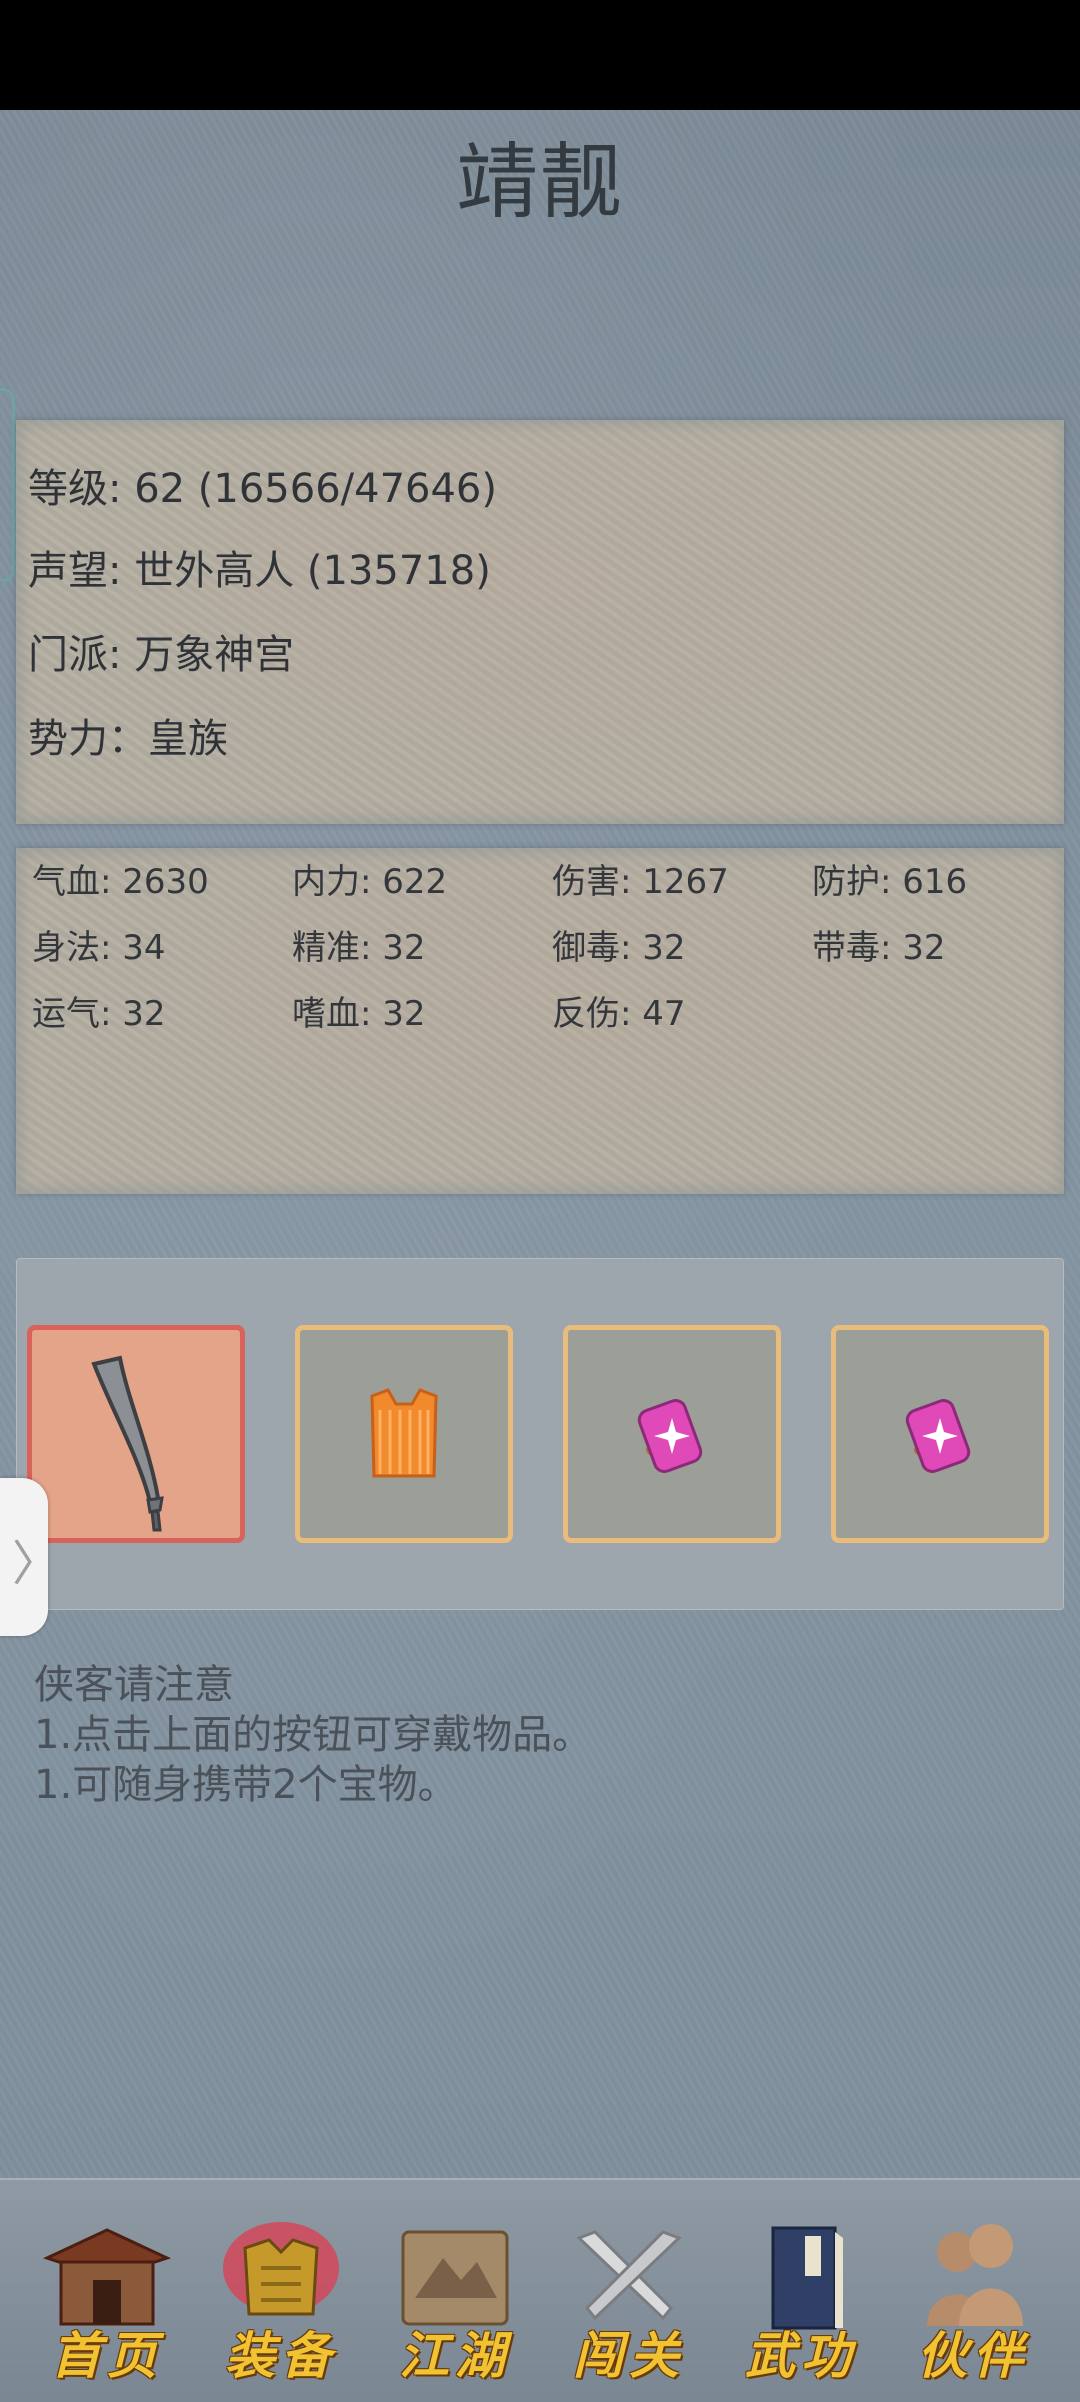 The image size is (1080, 2402). Describe the element at coordinates (973, 2301) in the screenshot. I see `nav-companions: 伙伴` at that location.